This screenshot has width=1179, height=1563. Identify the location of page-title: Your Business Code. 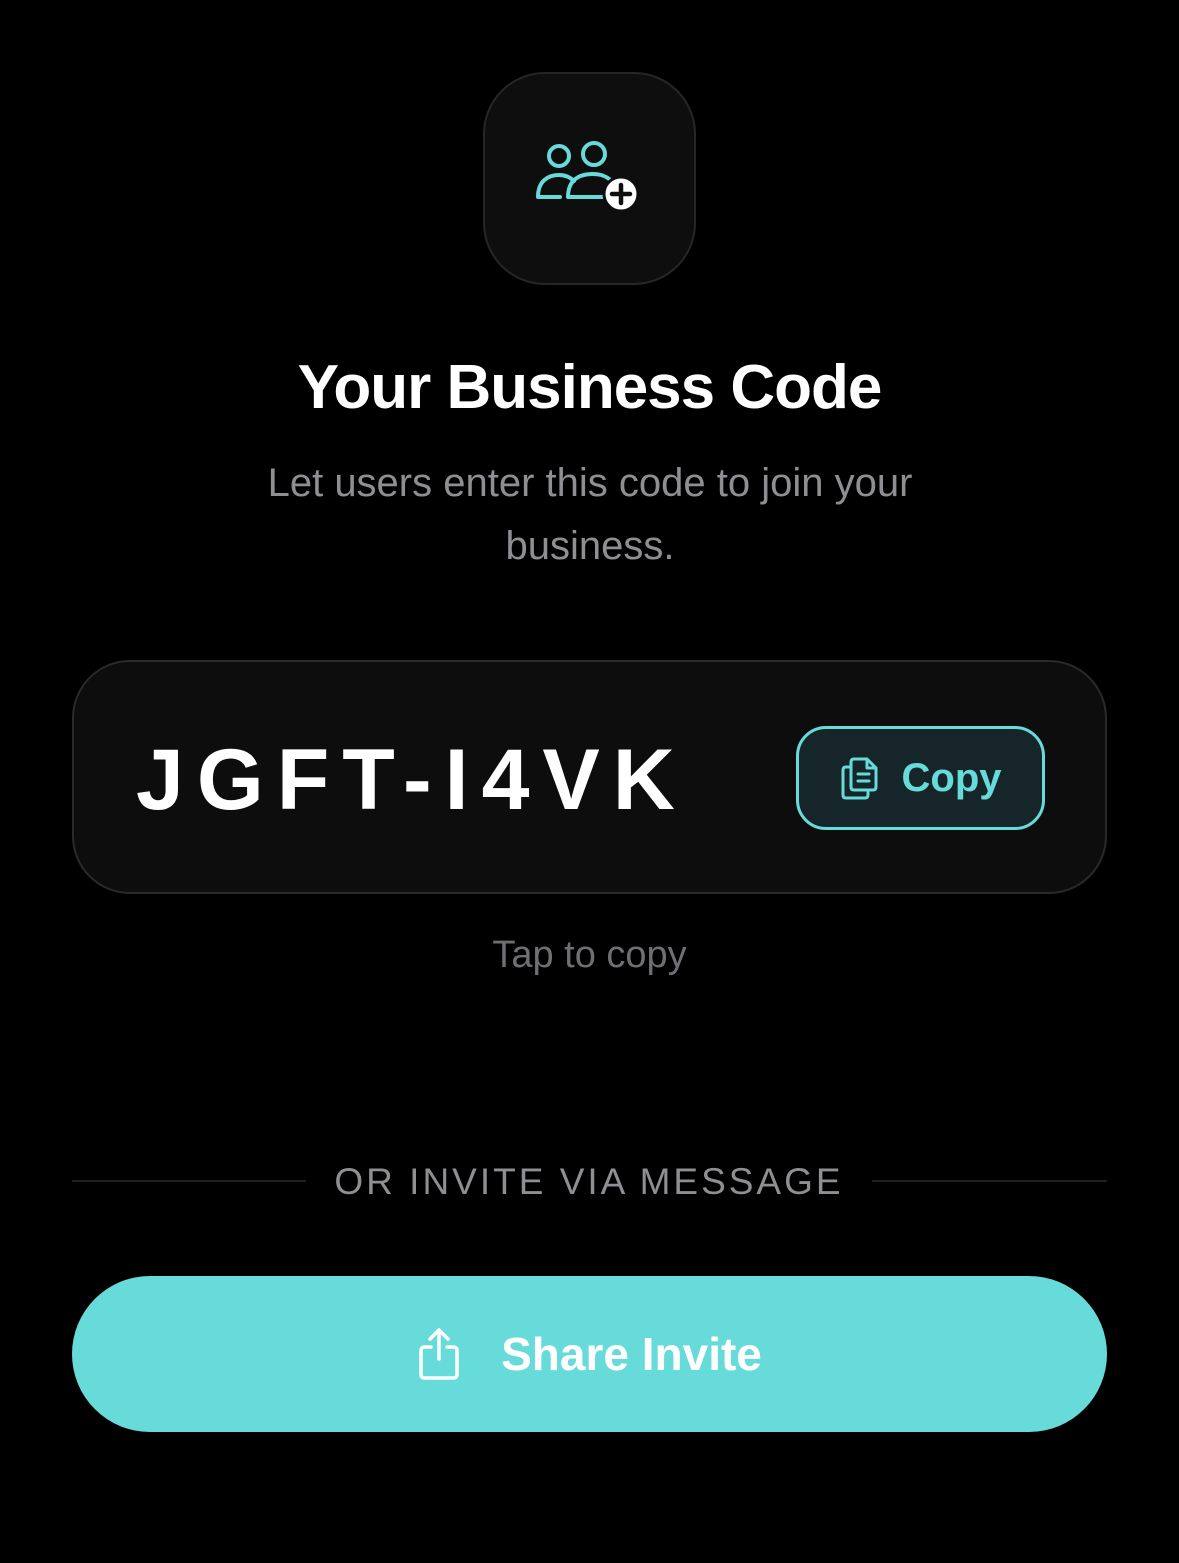
(590, 387).